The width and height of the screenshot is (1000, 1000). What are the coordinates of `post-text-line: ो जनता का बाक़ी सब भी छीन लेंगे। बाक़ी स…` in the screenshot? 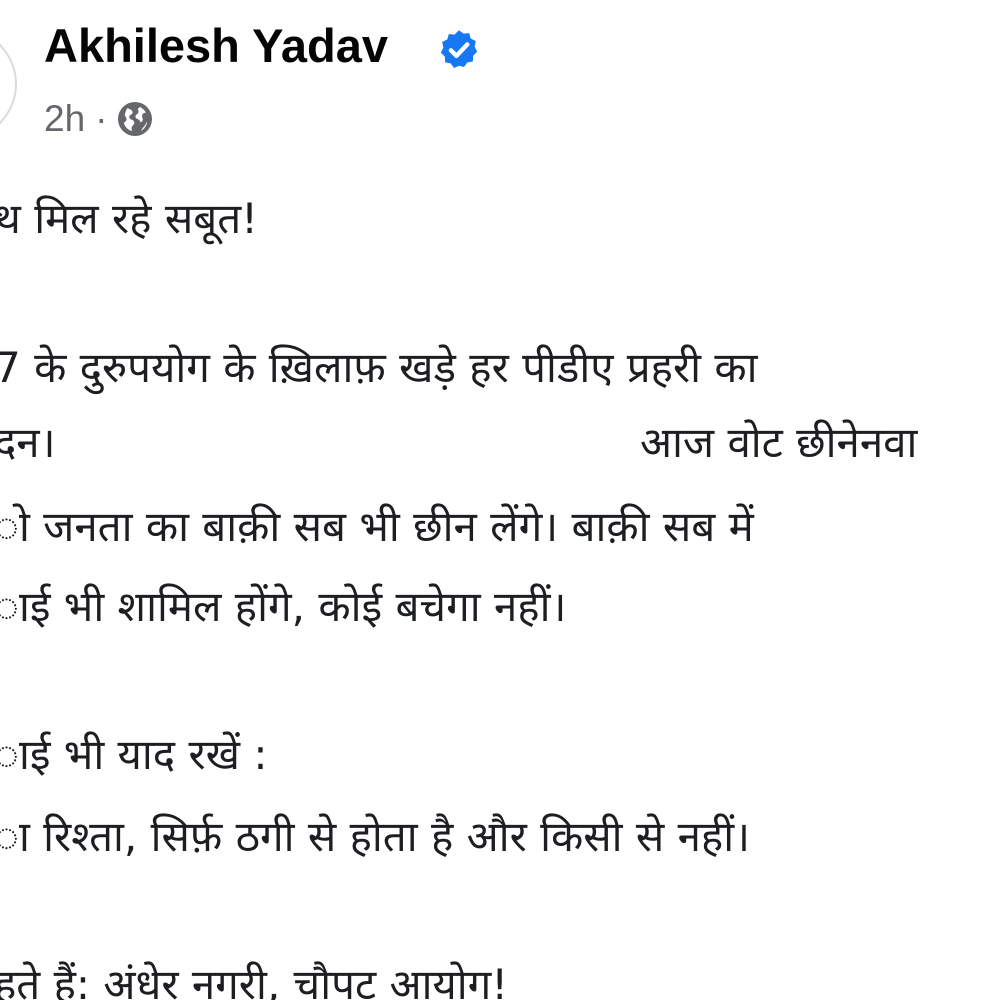 It's located at (377, 526).